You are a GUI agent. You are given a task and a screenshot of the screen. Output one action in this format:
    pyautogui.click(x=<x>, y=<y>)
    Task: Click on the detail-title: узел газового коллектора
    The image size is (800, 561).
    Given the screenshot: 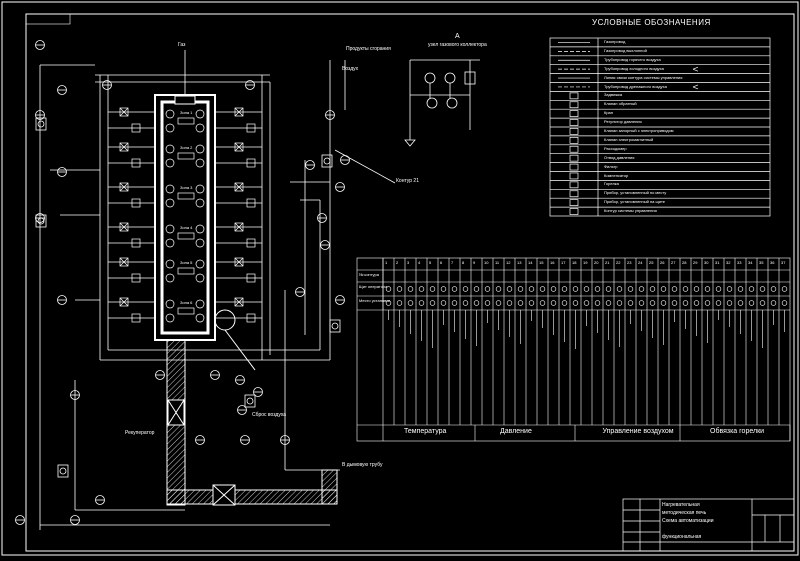 What is the action you would take?
    pyautogui.click(x=457, y=45)
    